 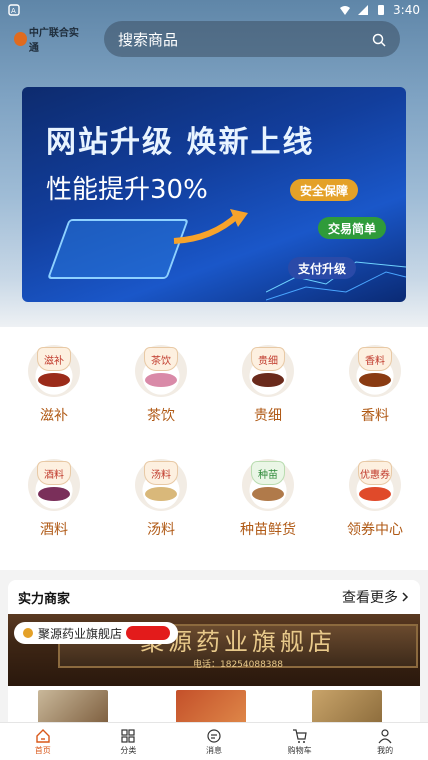 I want to click on category-tag: 香料, so click(x=375, y=359).